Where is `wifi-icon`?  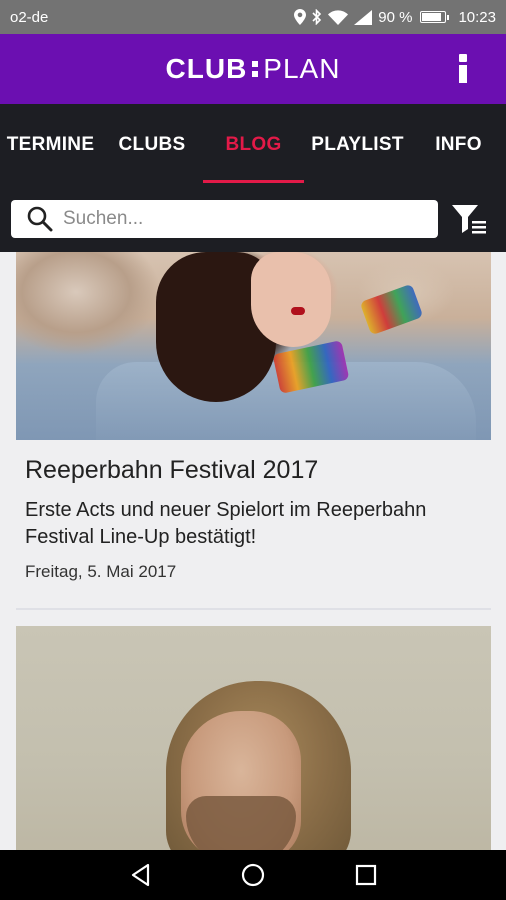 wifi-icon is located at coordinates (338, 17).